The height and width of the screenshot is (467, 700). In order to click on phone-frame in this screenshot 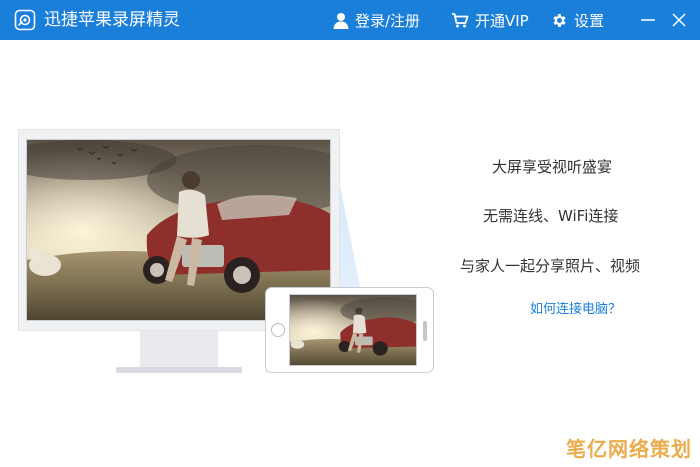, I will do `click(349, 330)`.